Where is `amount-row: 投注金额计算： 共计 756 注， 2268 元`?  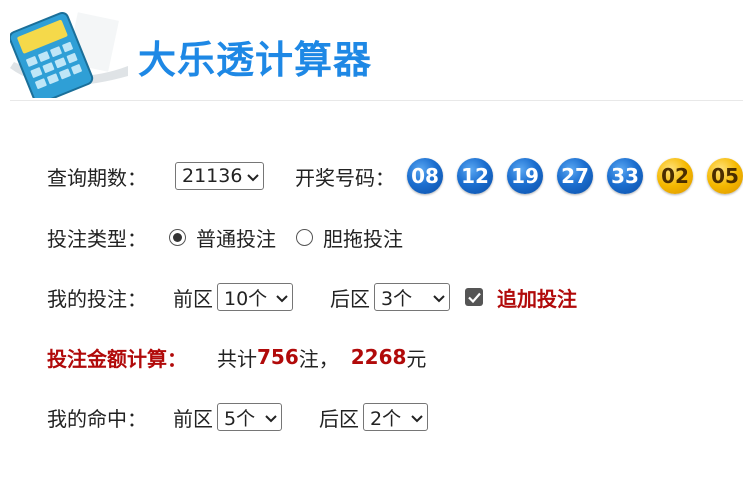
amount-row: 投注金额计算： 共计 756 注， 2268 元 is located at coordinates (236, 357).